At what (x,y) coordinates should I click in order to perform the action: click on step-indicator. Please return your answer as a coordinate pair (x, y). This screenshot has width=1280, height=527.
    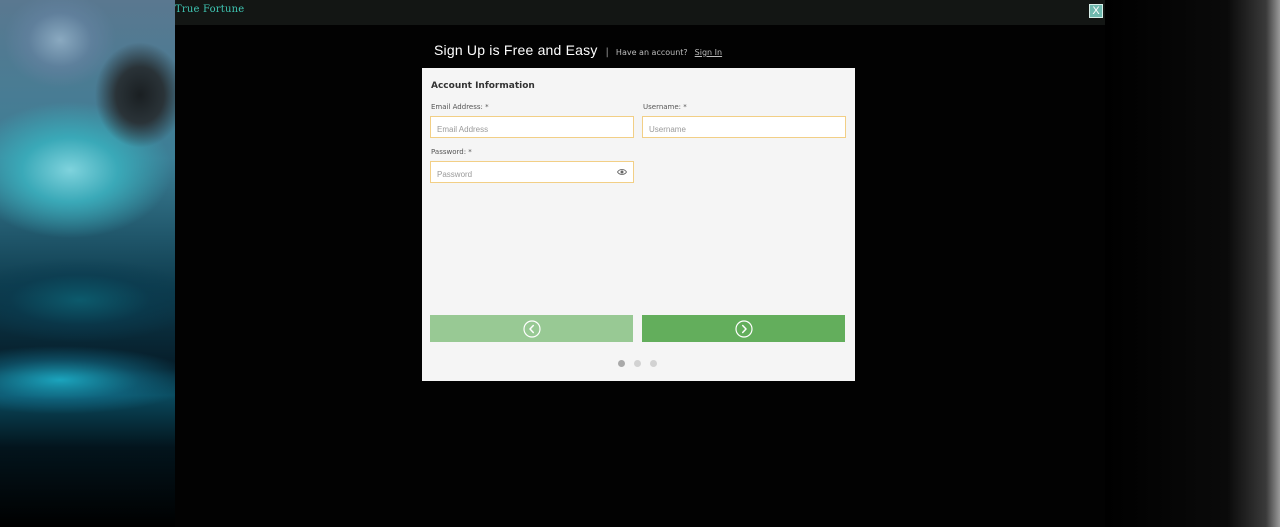
    Looking at the image, I should click on (637, 363).